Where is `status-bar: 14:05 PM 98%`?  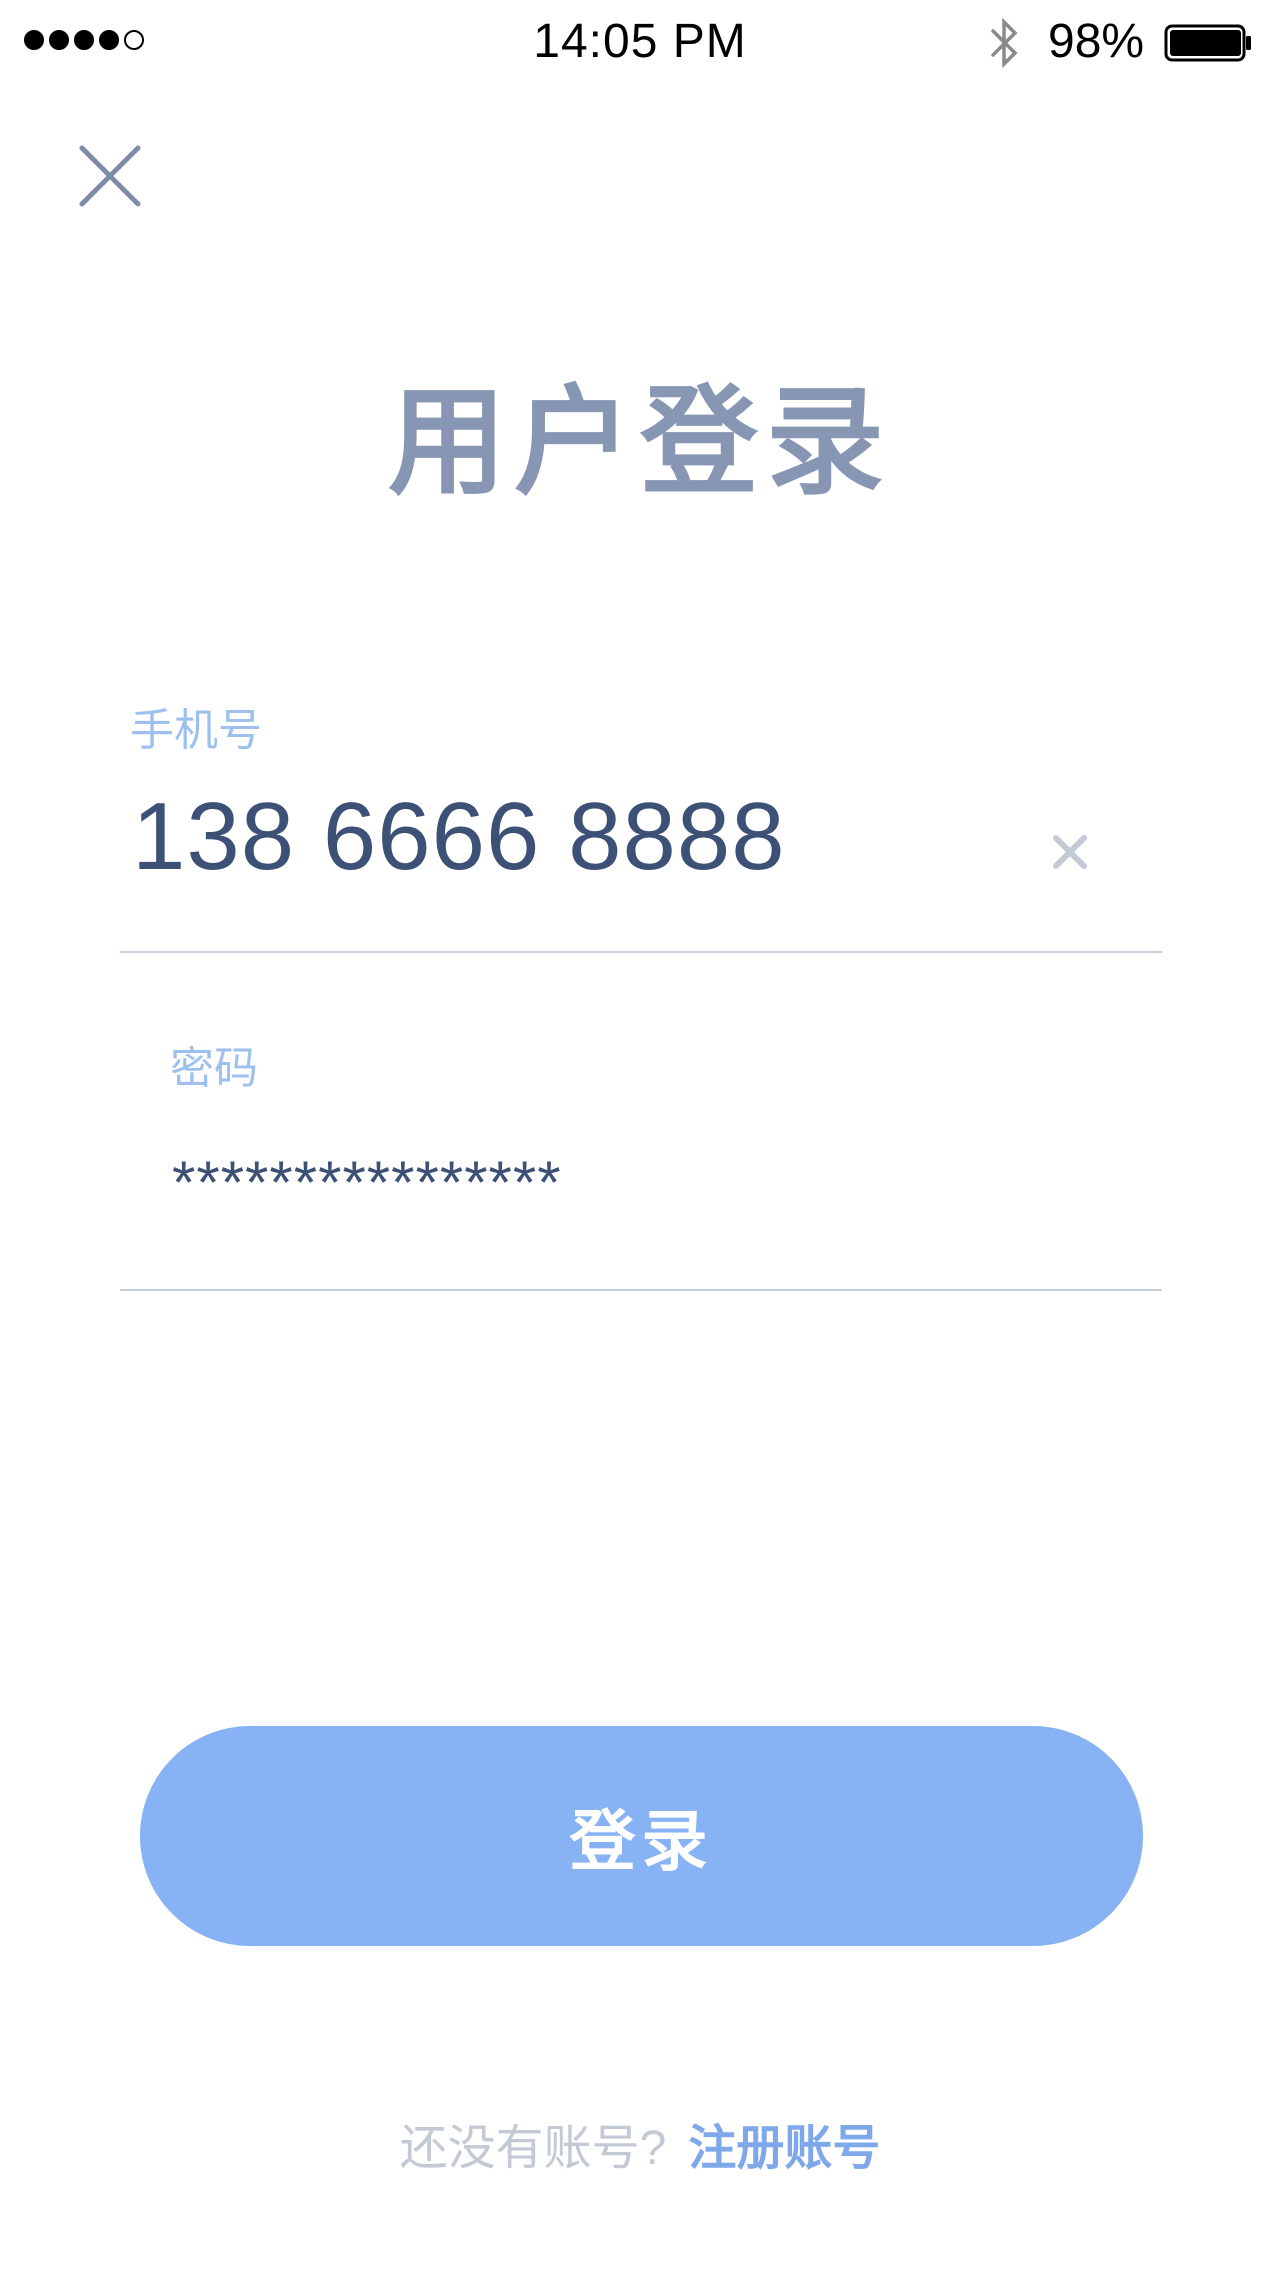
status-bar: 14:05 PM 98% is located at coordinates (640, 44).